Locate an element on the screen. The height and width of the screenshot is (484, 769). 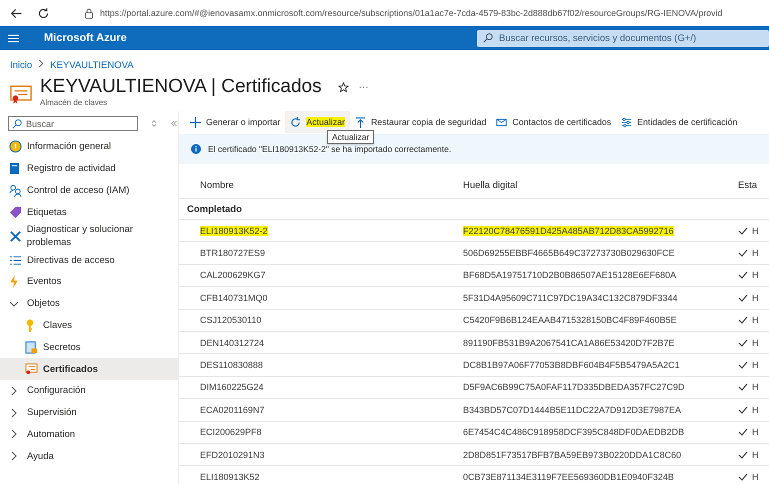
toolbar-button: Contactos de certificados is located at coordinates (553, 122).